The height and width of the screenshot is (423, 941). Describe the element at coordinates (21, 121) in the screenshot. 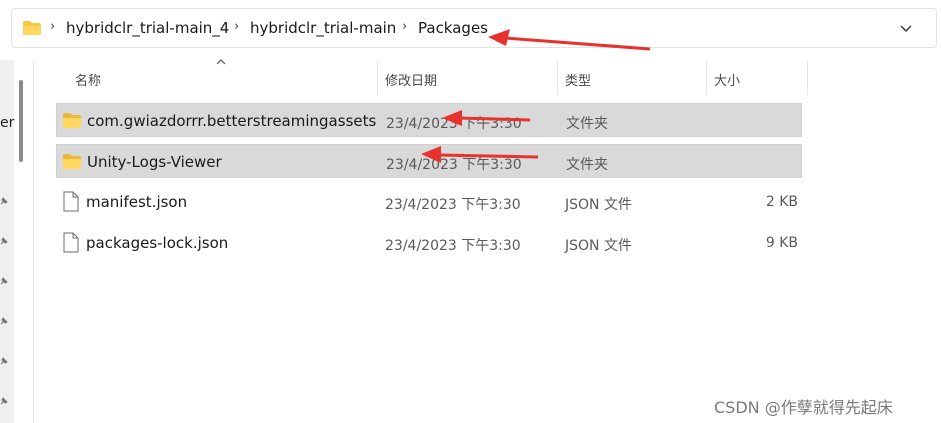

I see `scrollbar-thumb` at that location.